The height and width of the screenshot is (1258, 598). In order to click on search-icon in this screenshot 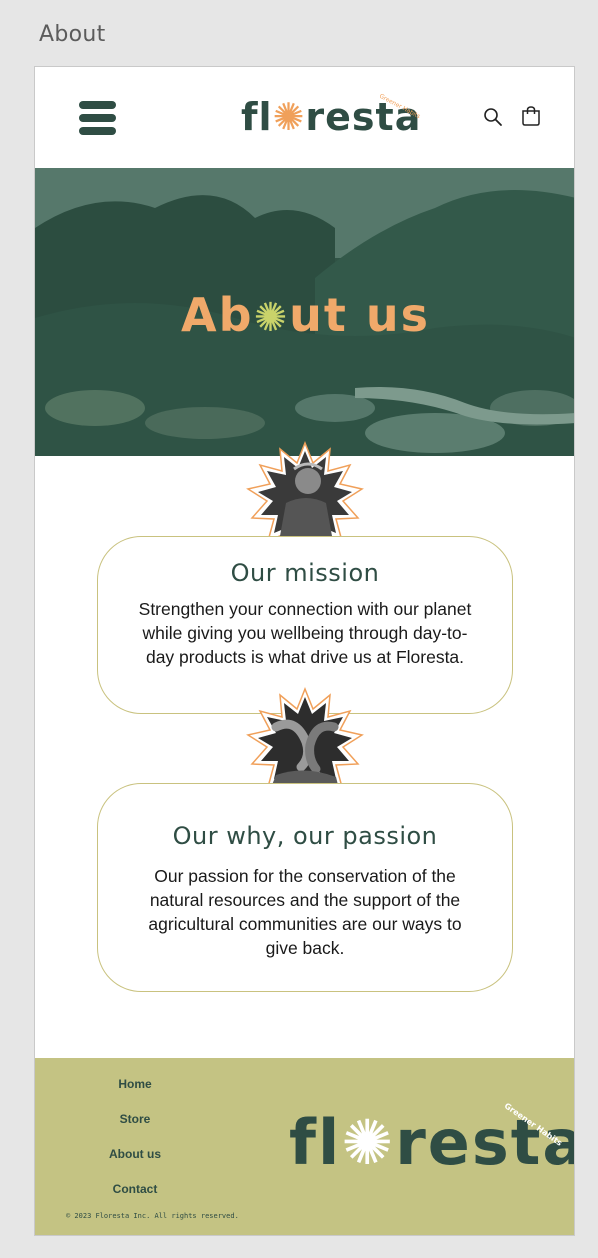, I will do `click(493, 117)`.